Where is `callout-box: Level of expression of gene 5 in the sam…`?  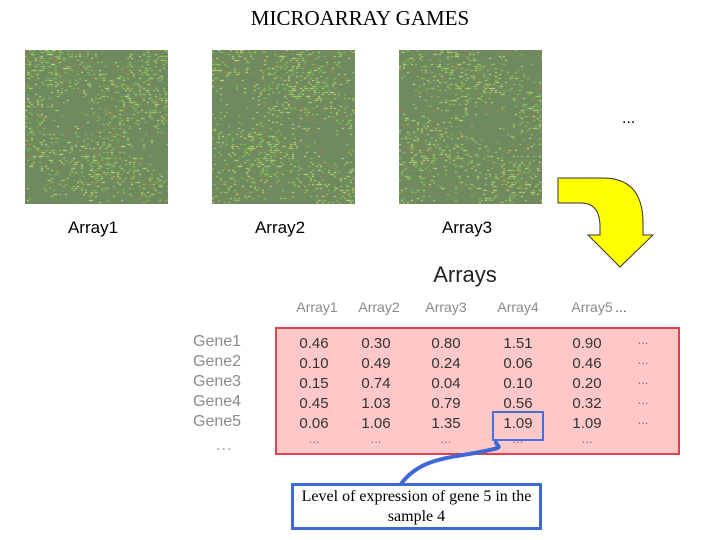 callout-box: Level of expression of gene 5 in the sam… is located at coordinates (416, 506).